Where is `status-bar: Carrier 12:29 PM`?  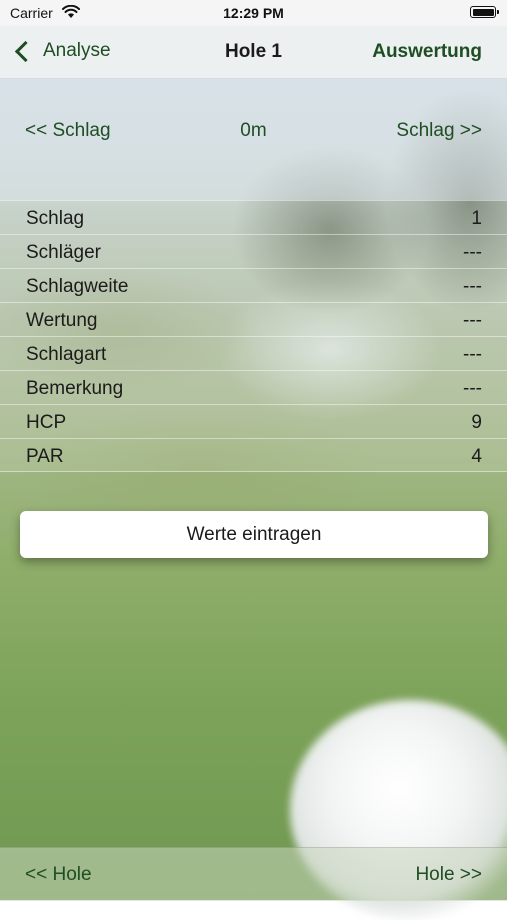 status-bar: Carrier 12:29 PM is located at coordinates (253, 13).